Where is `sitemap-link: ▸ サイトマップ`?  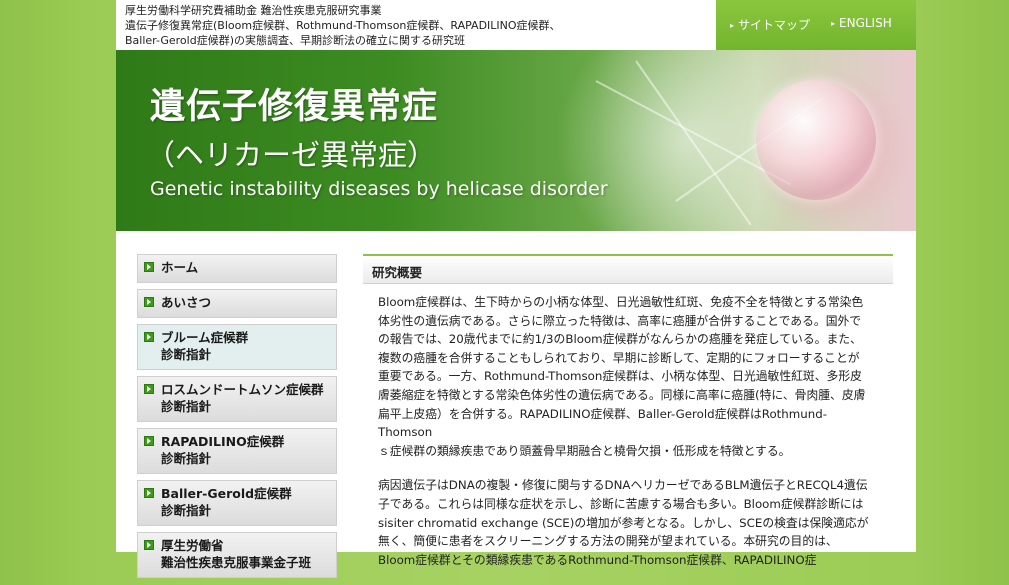 sitemap-link: ▸ サイトマップ is located at coordinates (770, 24).